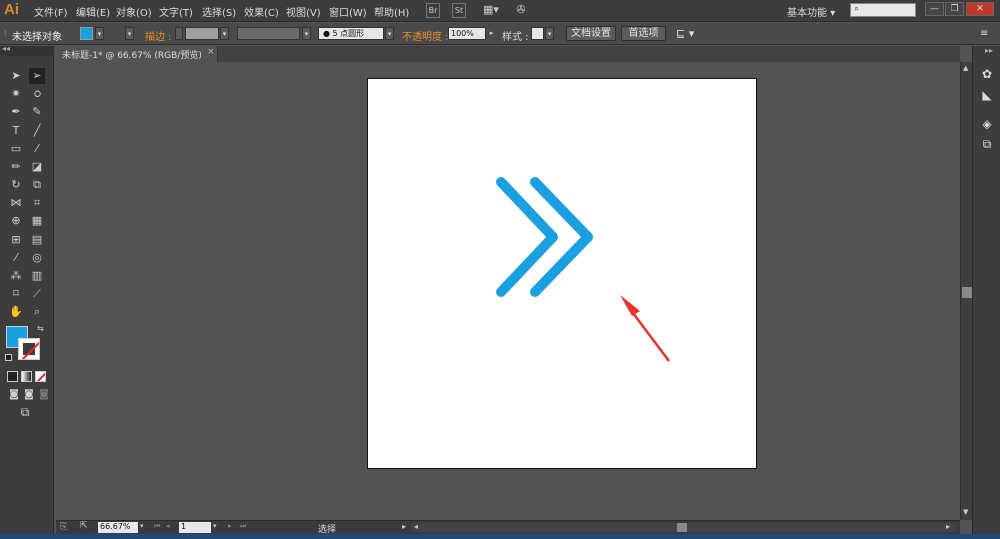 The width and height of the screenshot is (1000, 539). What do you see at coordinates (16, 76) in the screenshot?
I see `selection-tool-icon: ➤` at bounding box center [16, 76].